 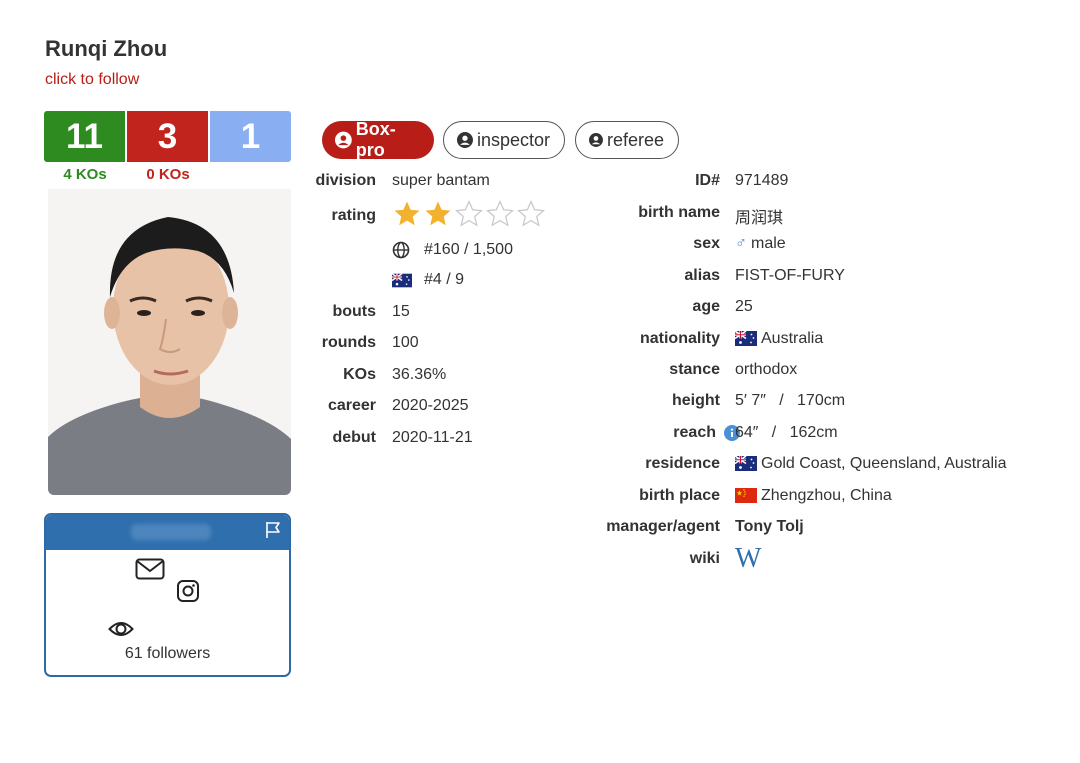 I want to click on losses-count: 3, so click(x=167, y=136).